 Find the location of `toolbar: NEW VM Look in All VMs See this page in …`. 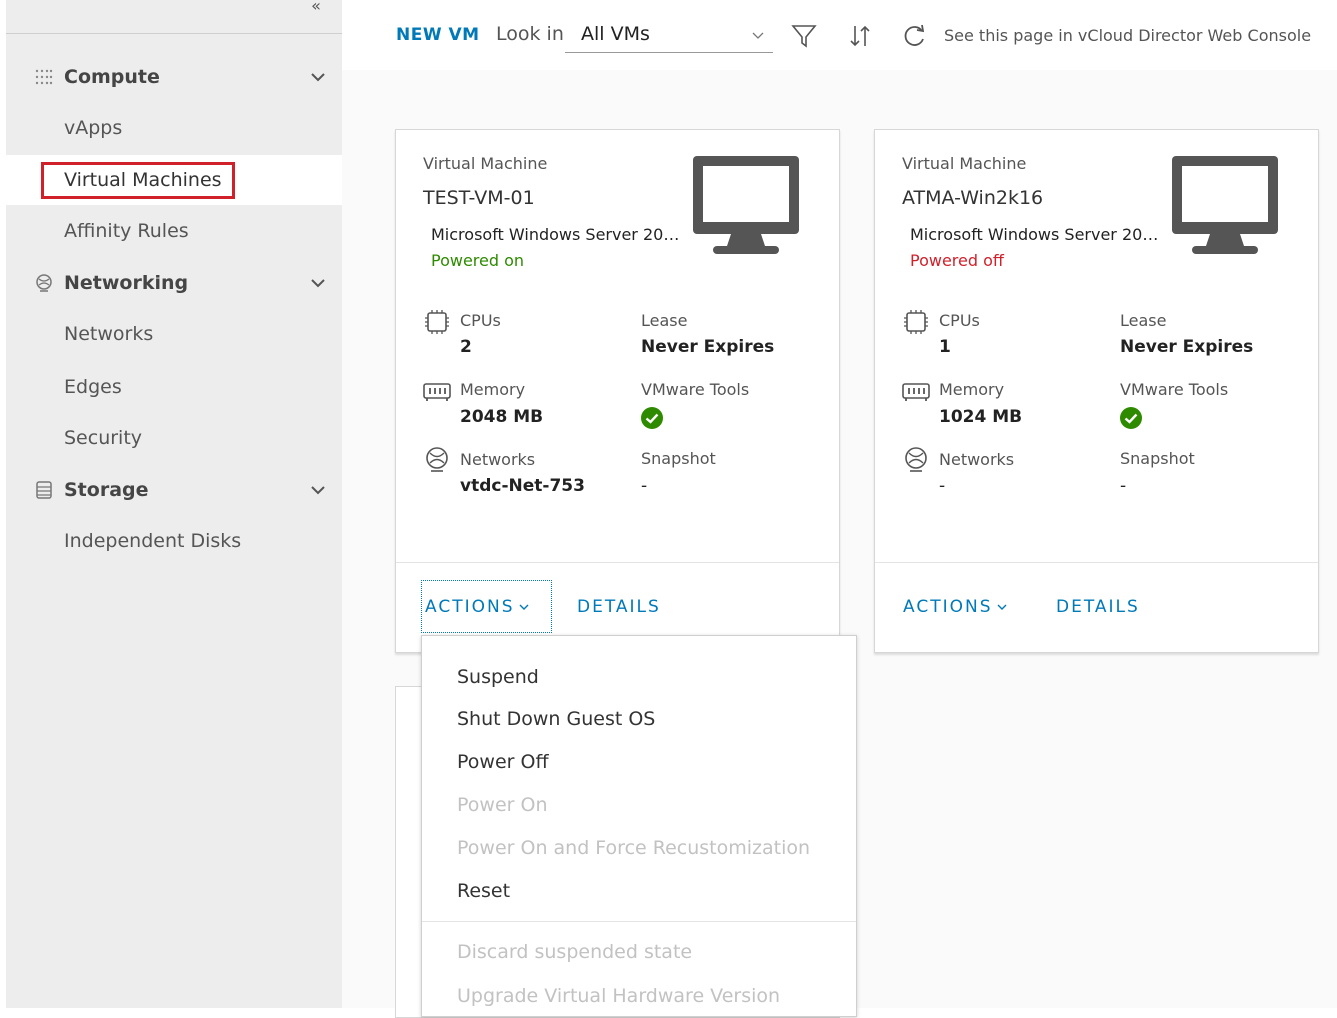

toolbar: NEW VM Look in All VMs See this page in … is located at coordinates (839, 35).